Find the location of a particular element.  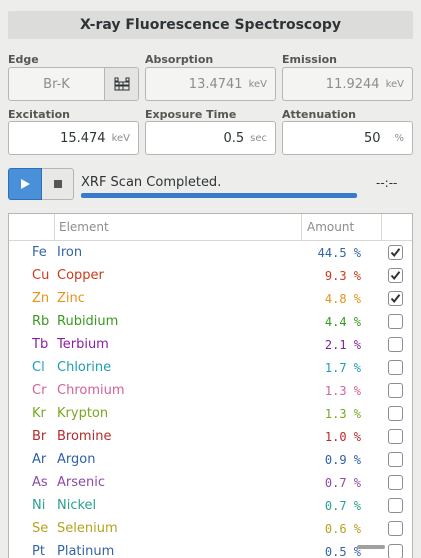

play-icon is located at coordinates (25, 184).